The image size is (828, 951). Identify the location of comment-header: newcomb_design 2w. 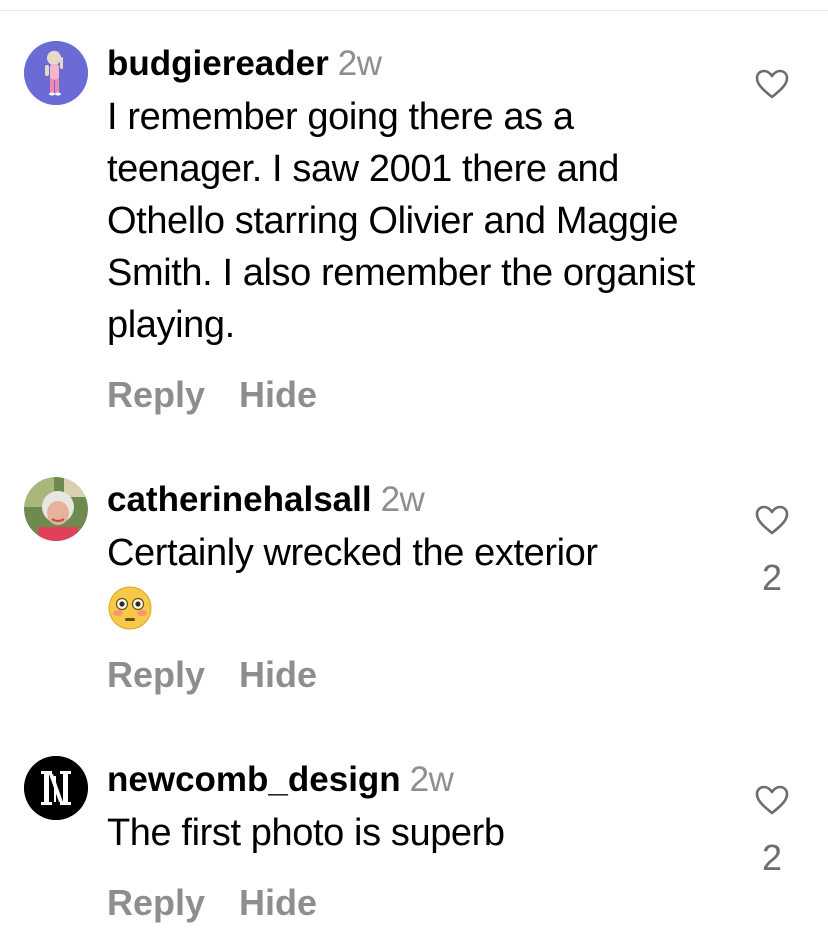
(412, 780).